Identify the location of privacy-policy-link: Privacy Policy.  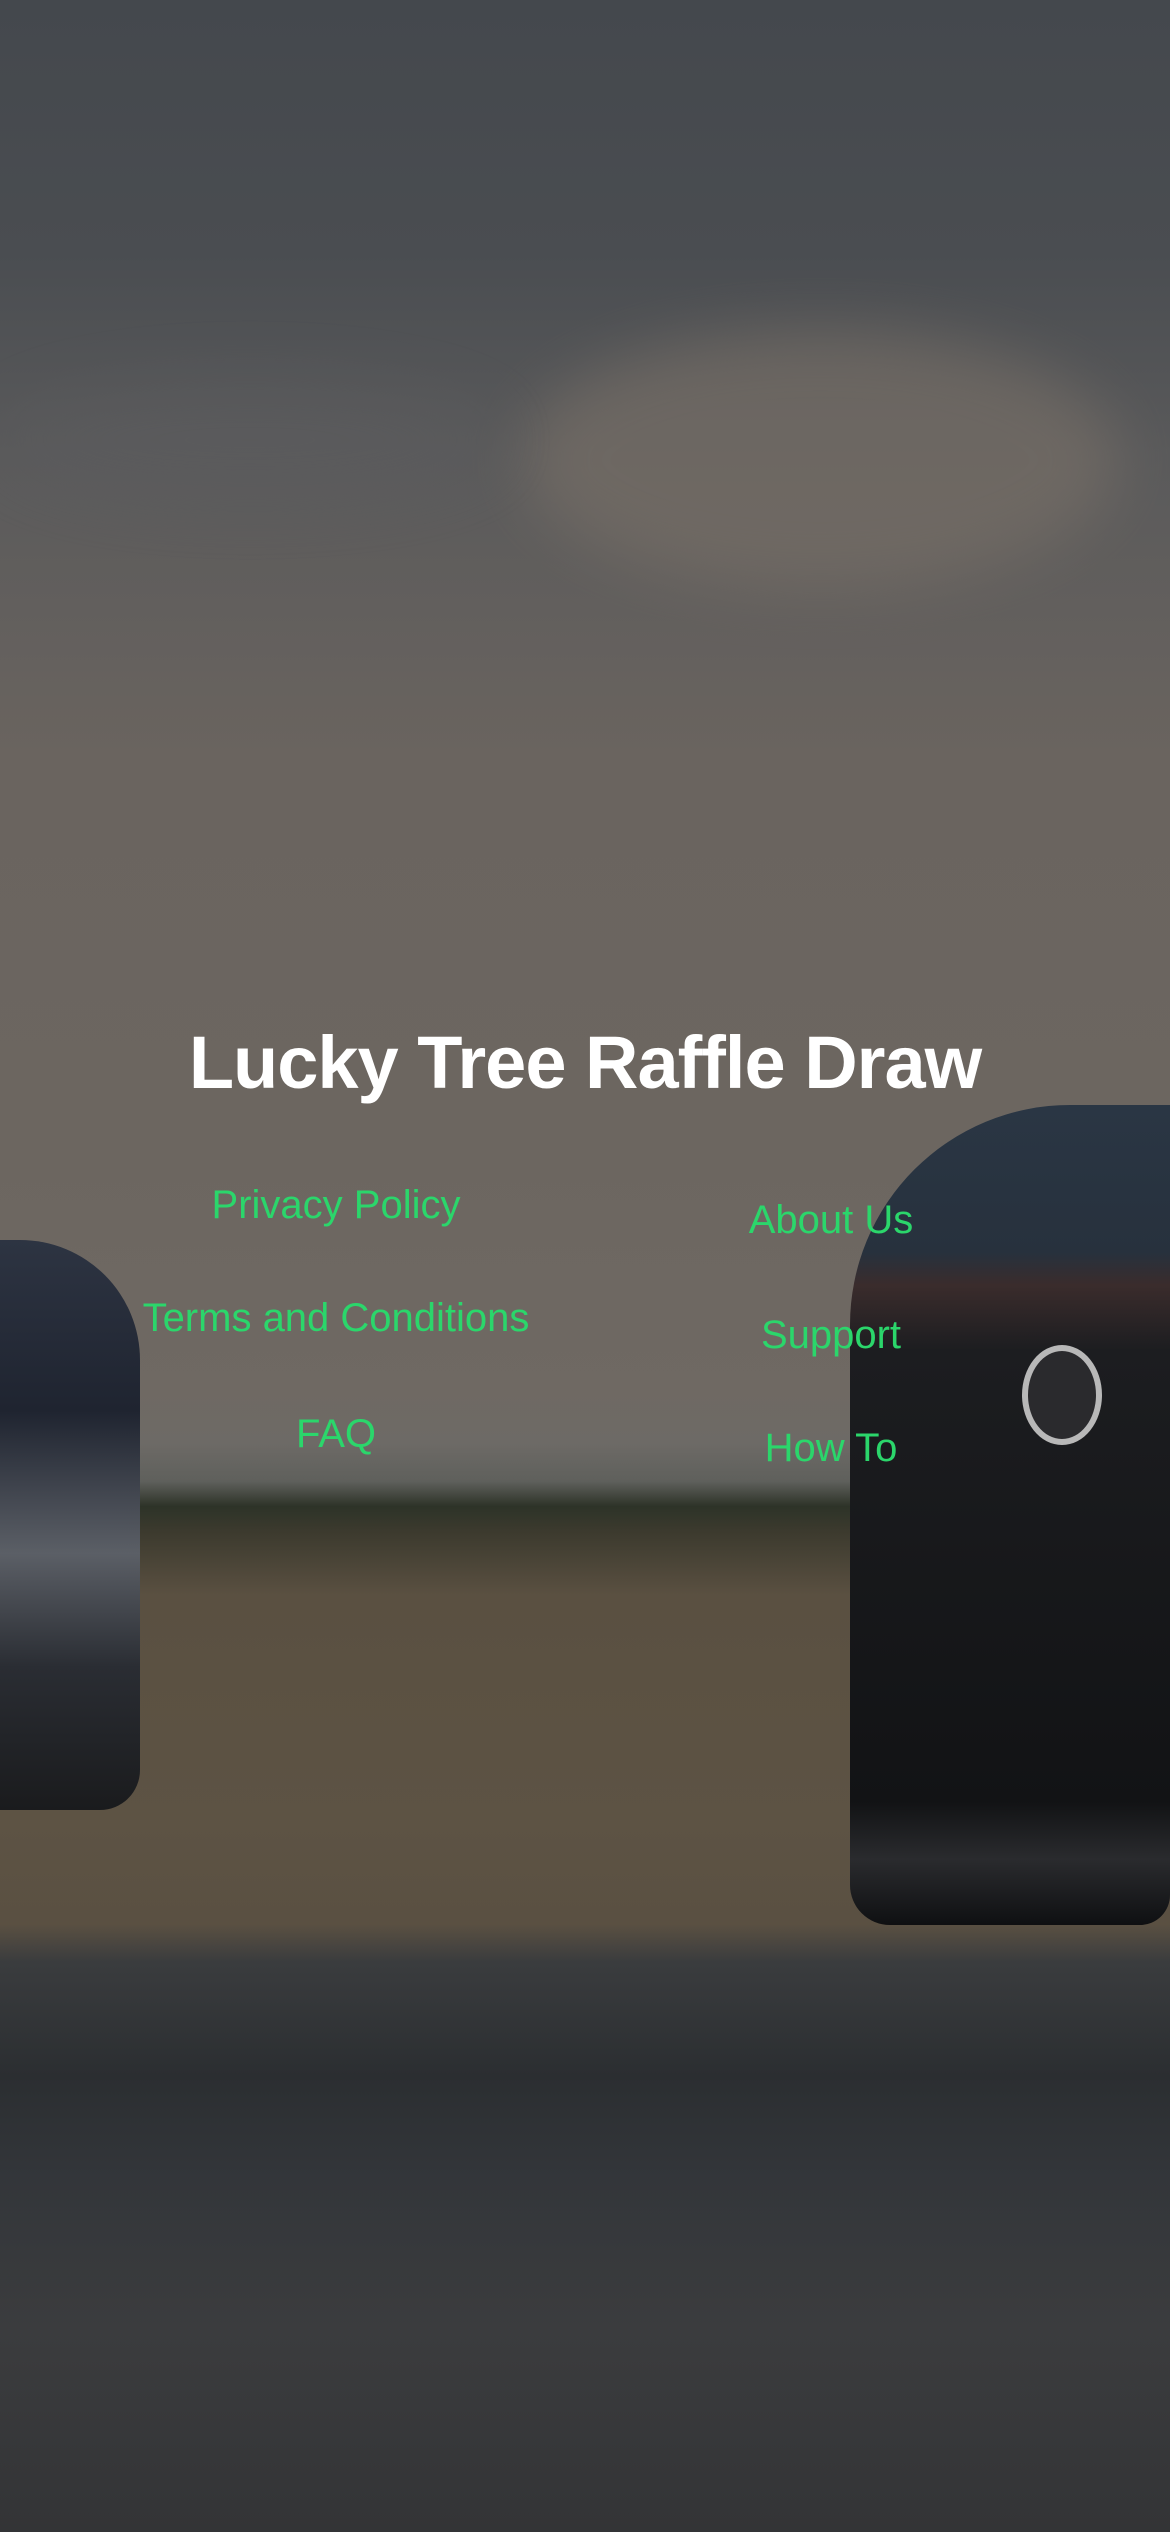
(336, 1205).